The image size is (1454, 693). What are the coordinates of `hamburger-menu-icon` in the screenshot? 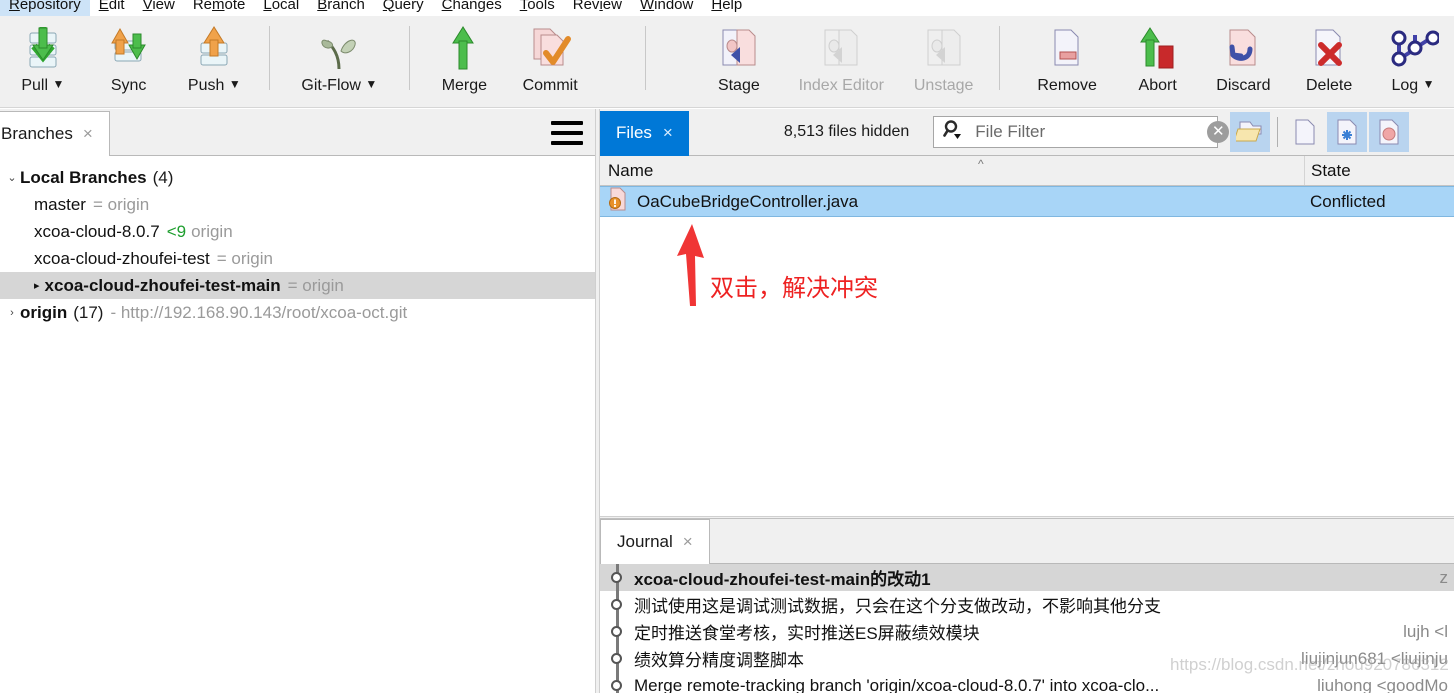 It's located at (567, 133).